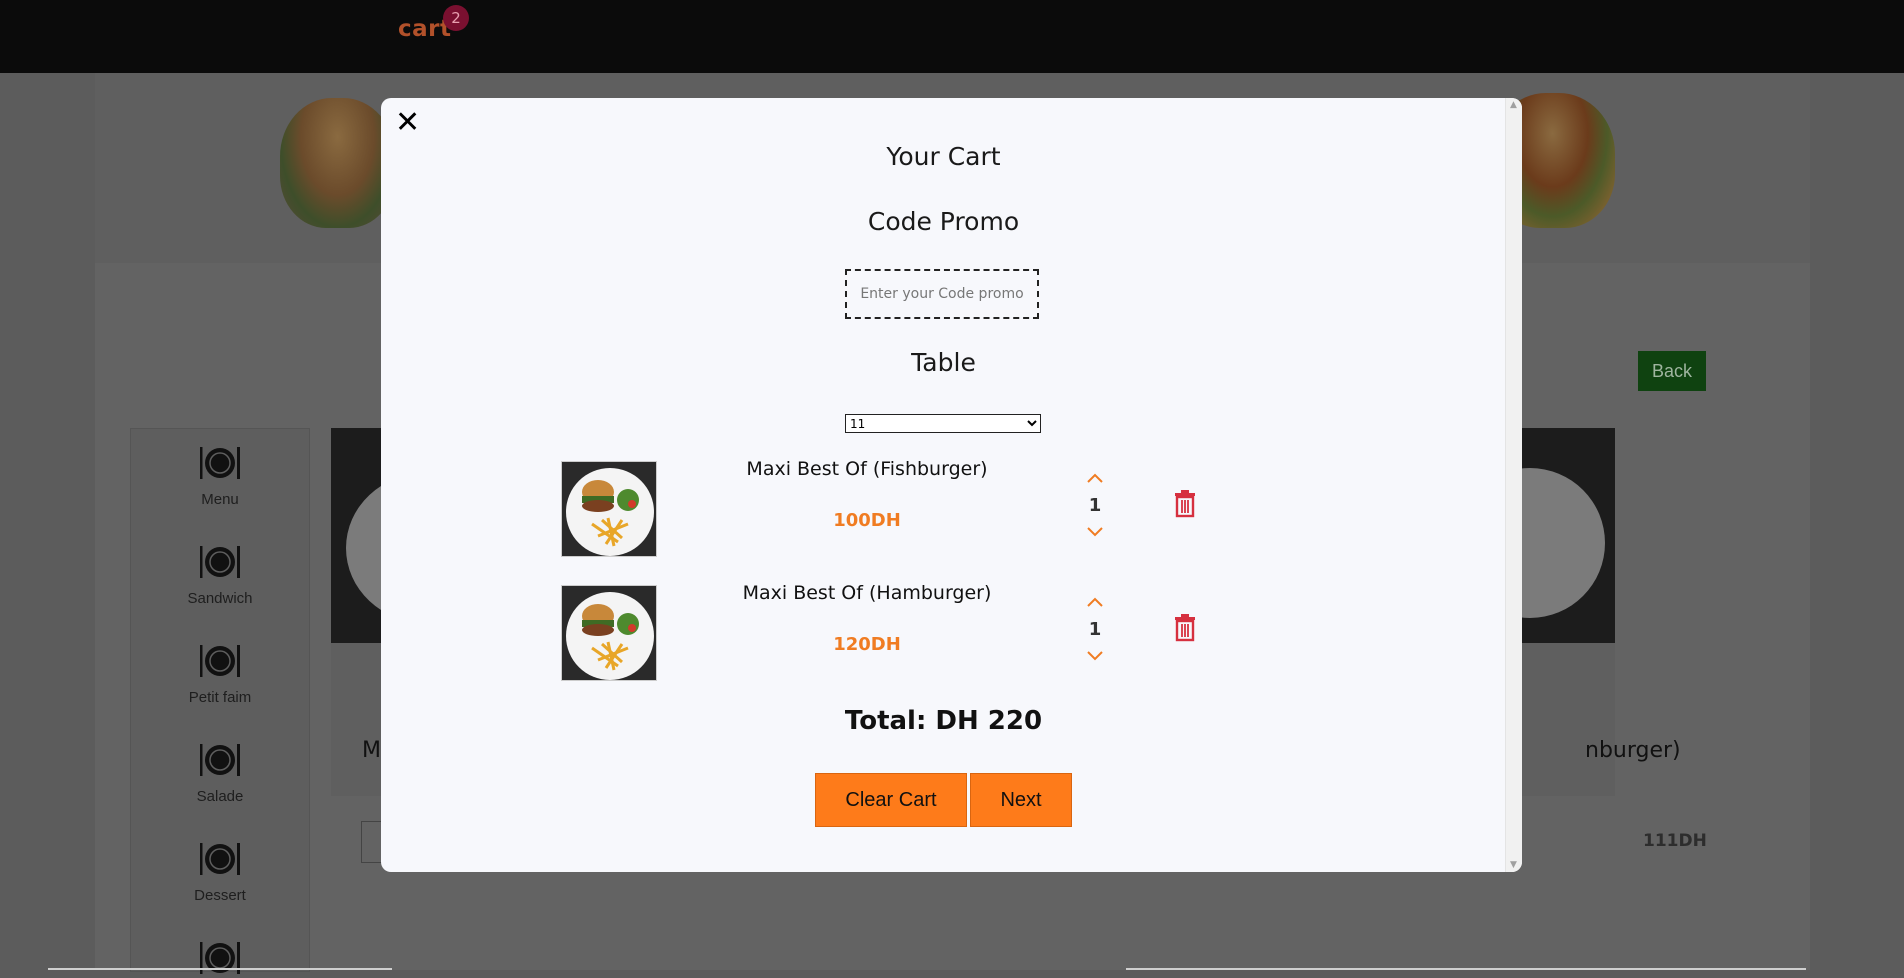 The height and width of the screenshot is (978, 1904). Describe the element at coordinates (952, 36) in the screenshot. I see `top-navbar: cart 2` at that location.